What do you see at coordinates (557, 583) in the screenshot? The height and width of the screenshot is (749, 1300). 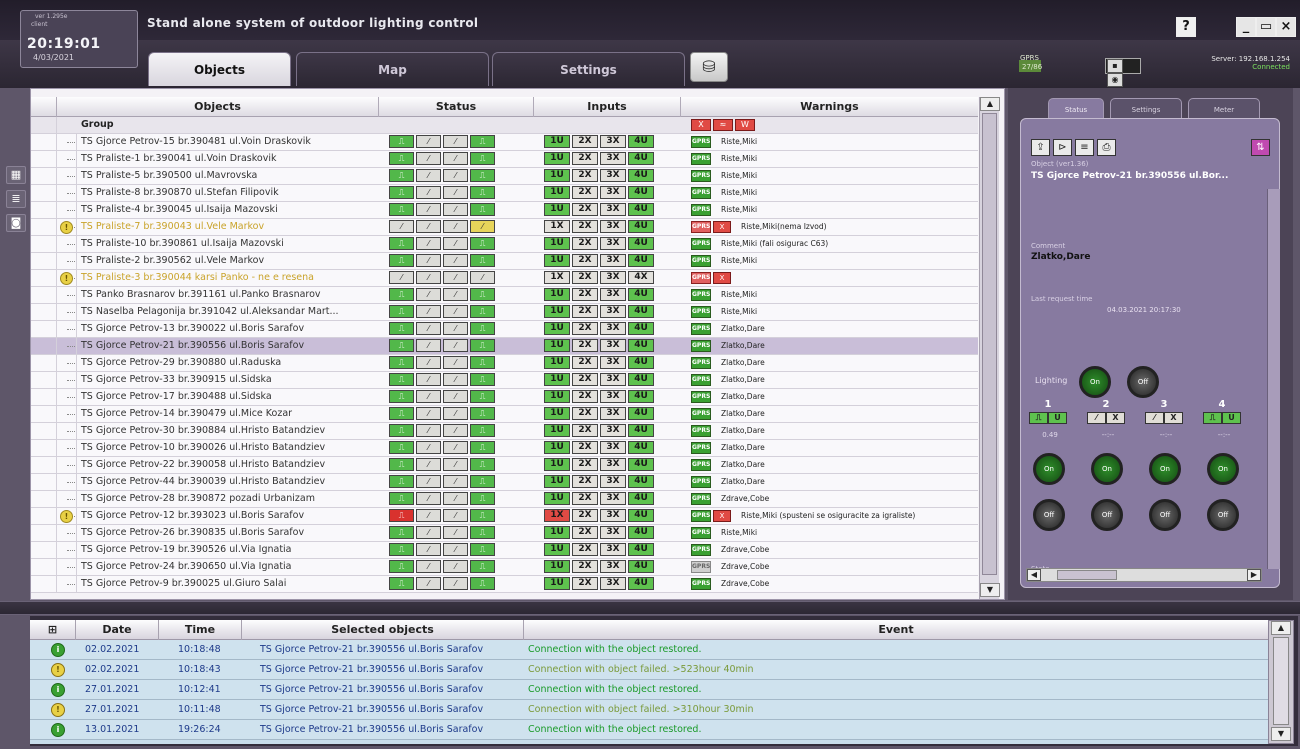 I see `input-icon: 1U` at bounding box center [557, 583].